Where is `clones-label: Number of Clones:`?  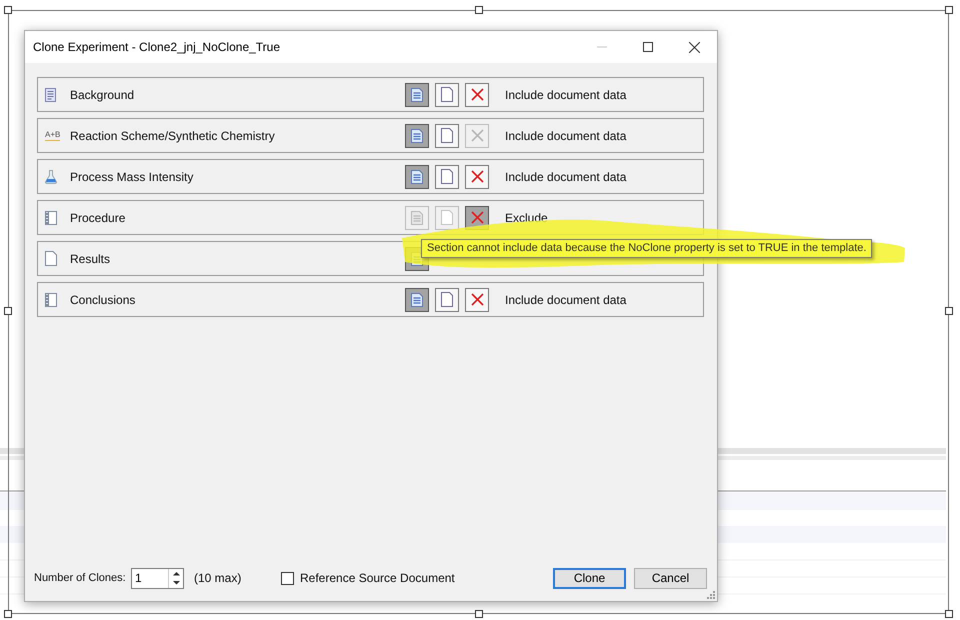
clones-label: Number of Clones: is located at coordinates (80, 578).